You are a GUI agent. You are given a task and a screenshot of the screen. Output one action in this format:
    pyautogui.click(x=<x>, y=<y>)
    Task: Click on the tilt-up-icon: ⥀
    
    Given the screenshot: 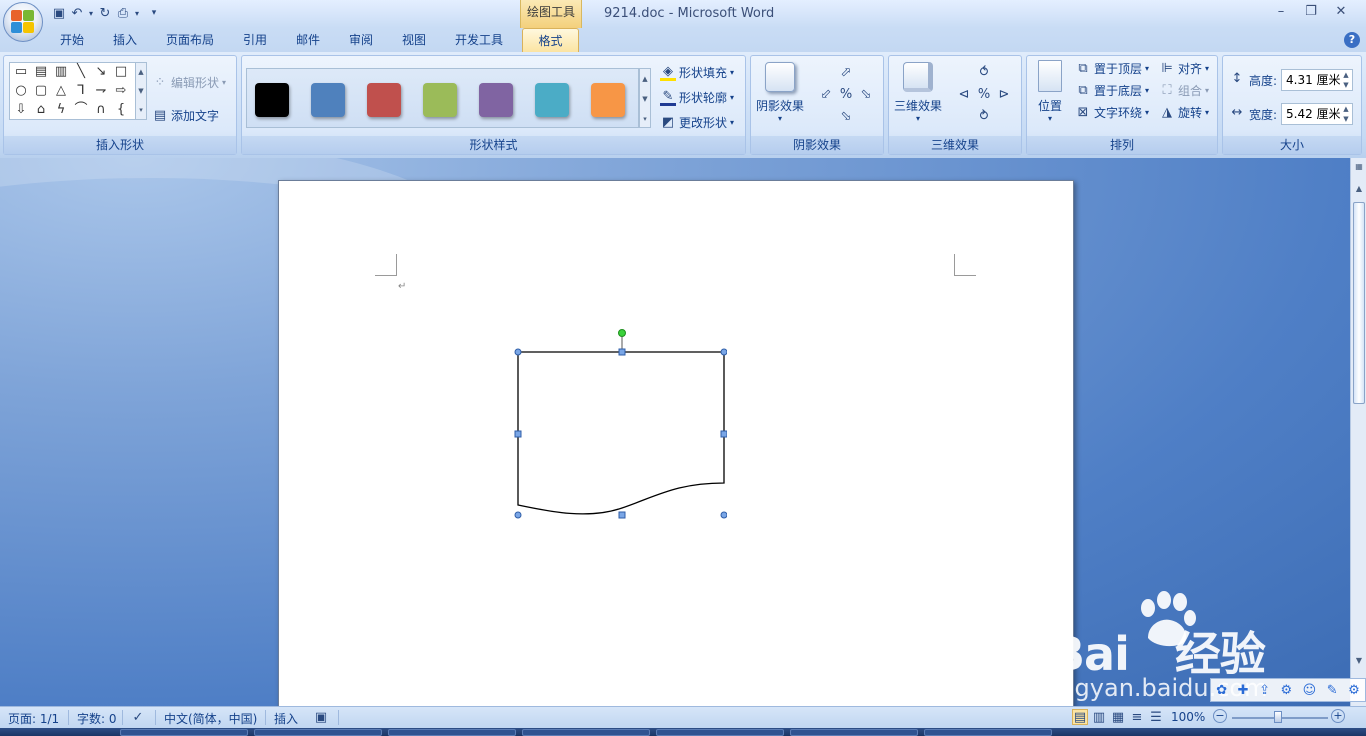 What is the action you would take?
    pyautogui.click(x=984, y=73)
    